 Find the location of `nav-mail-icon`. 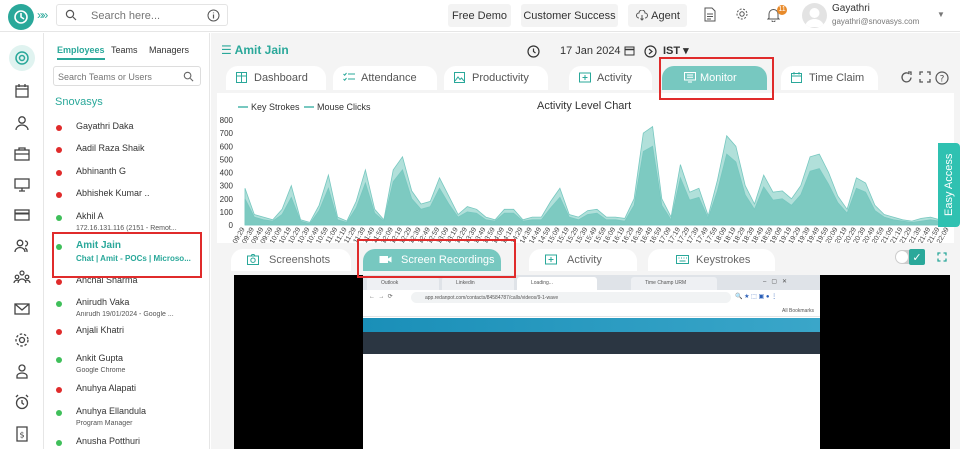

nav-mail-icon is located at coordinates (22, 309).